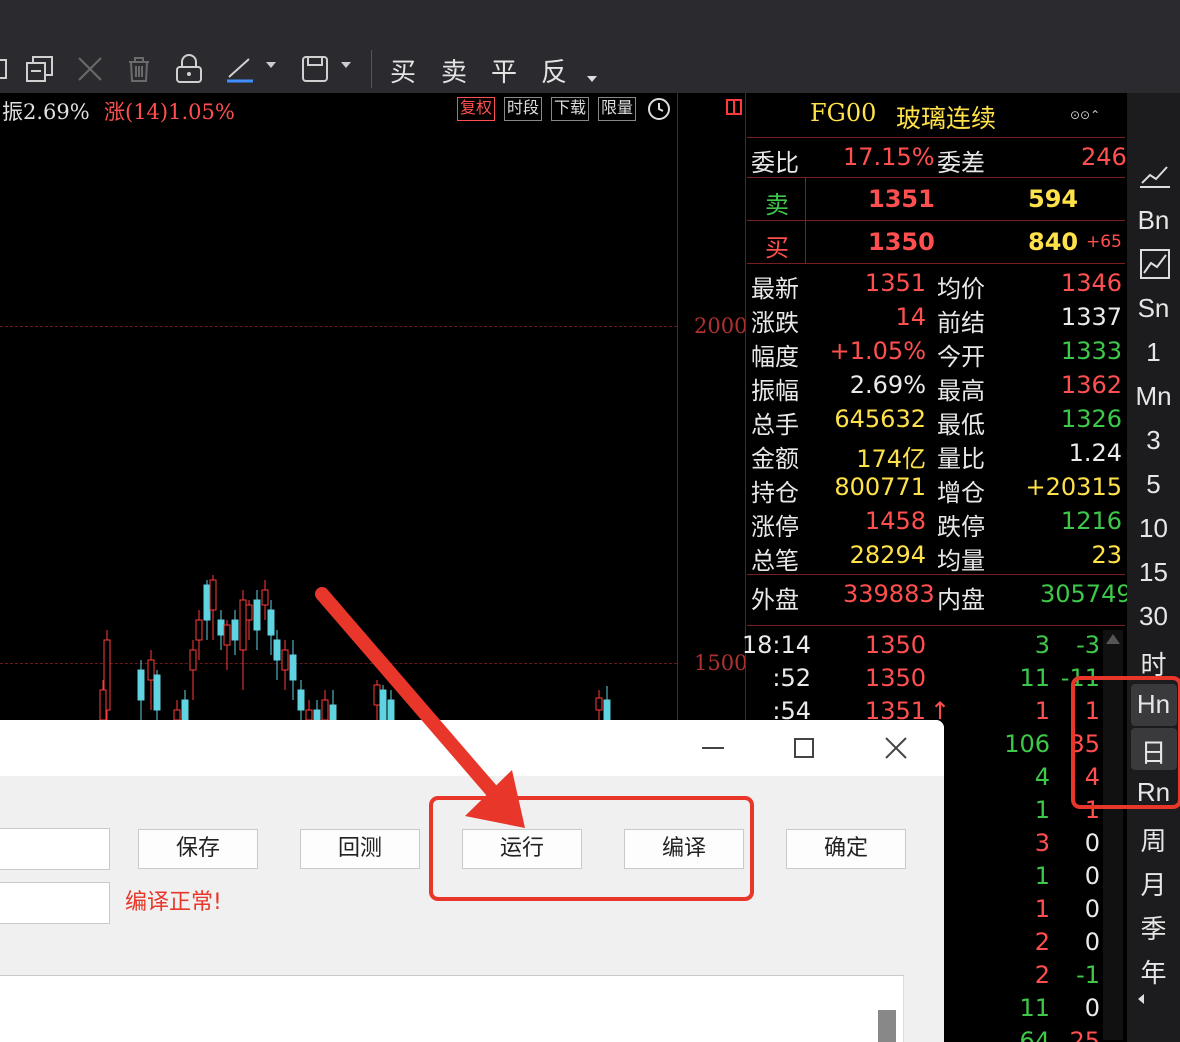 Image resolution: width=1180 pixels, height=1042 pixels. What do you see at coordinates (198, 849) in the screenshot?
I see `save-button: 保存` at bounding box center [198, 849].